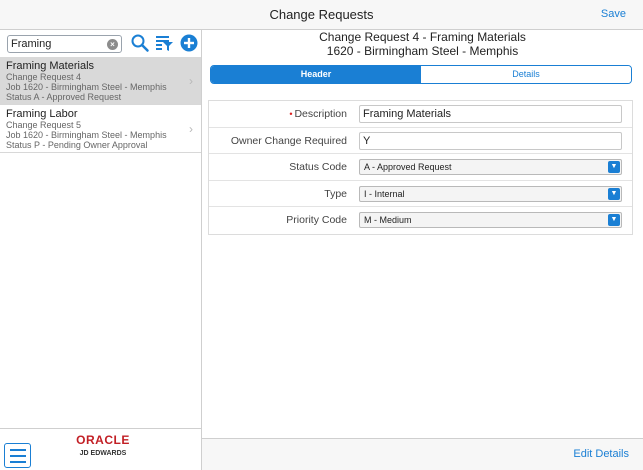 This screenshot has height=470, width=643. What do you see at coordinates (422, 37) in the screenshot?
I see `detail-title: Change Request 4 - Framing Materials` at bounding box center [422, 37].